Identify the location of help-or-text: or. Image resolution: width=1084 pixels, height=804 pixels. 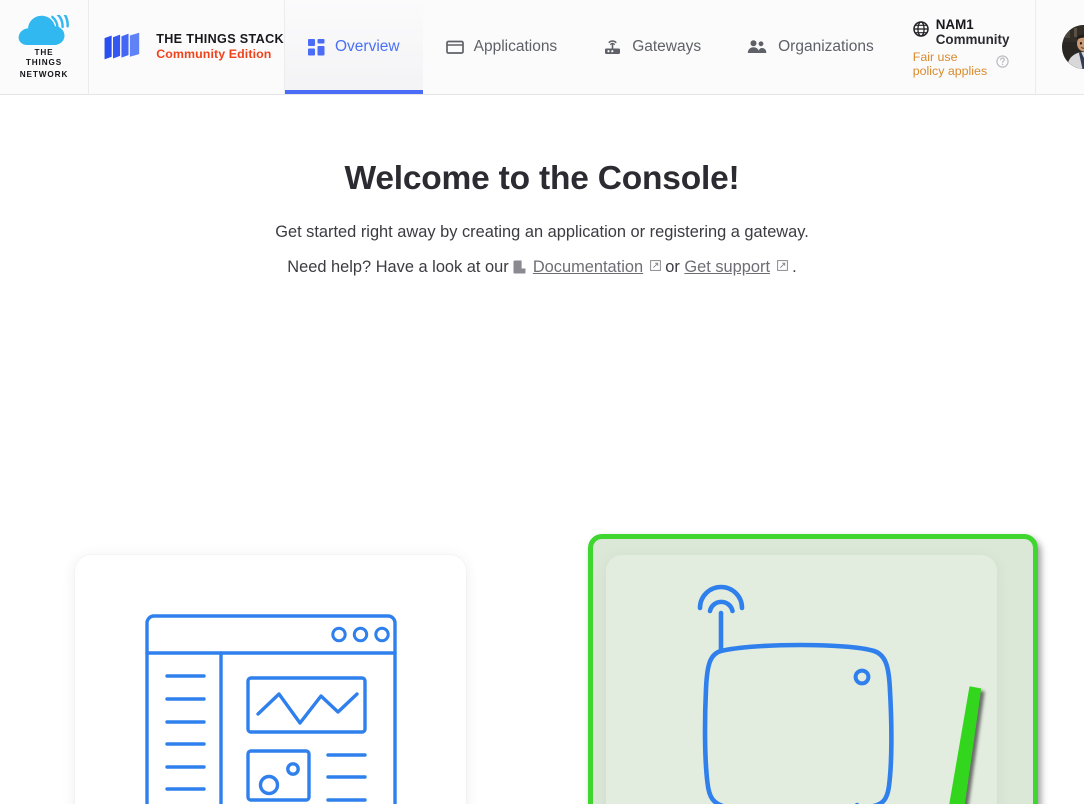
(672, 267).